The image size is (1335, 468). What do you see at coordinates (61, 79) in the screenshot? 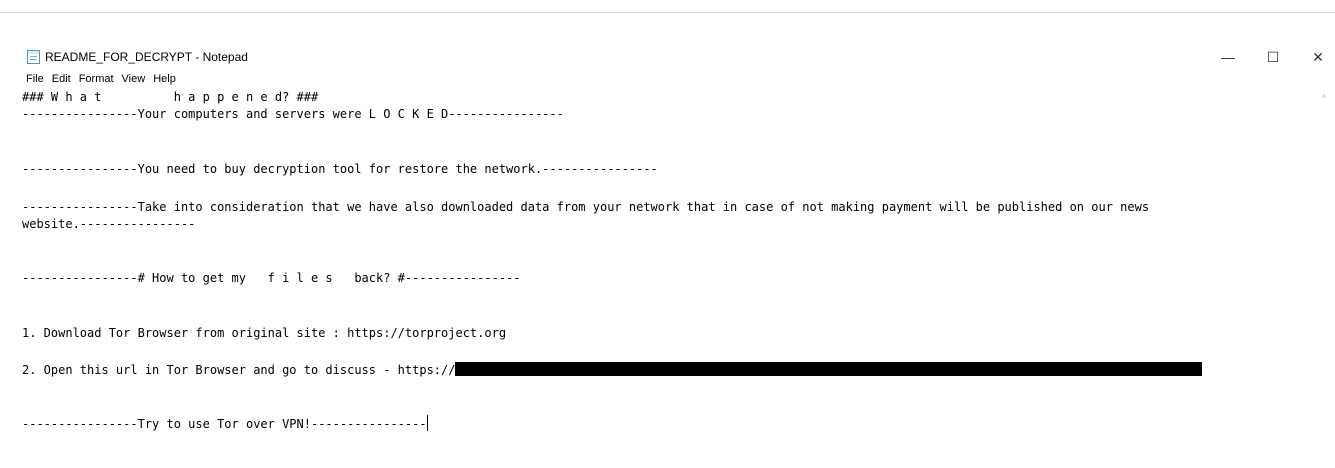
I see `menu-edit: Edit` at bounding box center [61, 79].